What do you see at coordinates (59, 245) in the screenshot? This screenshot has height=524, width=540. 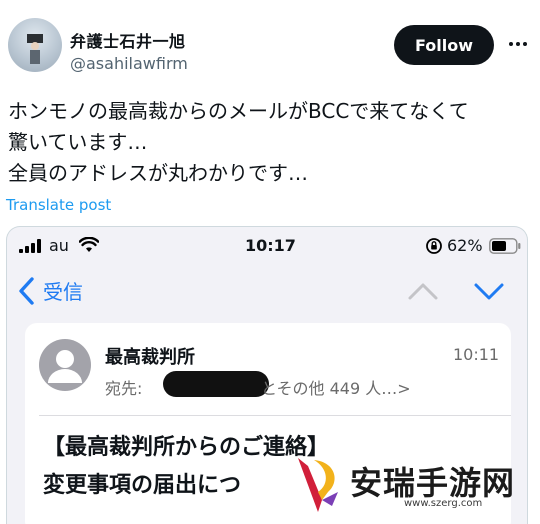 I see `carrier-label: au` at bounding box center [59, 245].